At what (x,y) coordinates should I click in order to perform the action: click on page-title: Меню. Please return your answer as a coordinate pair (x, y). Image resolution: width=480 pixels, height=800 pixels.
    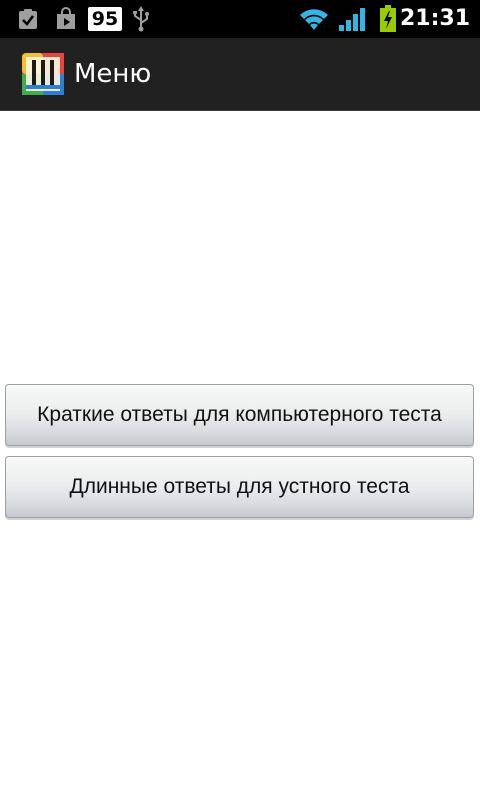
    Looking at the image, I should click on (113, 74).